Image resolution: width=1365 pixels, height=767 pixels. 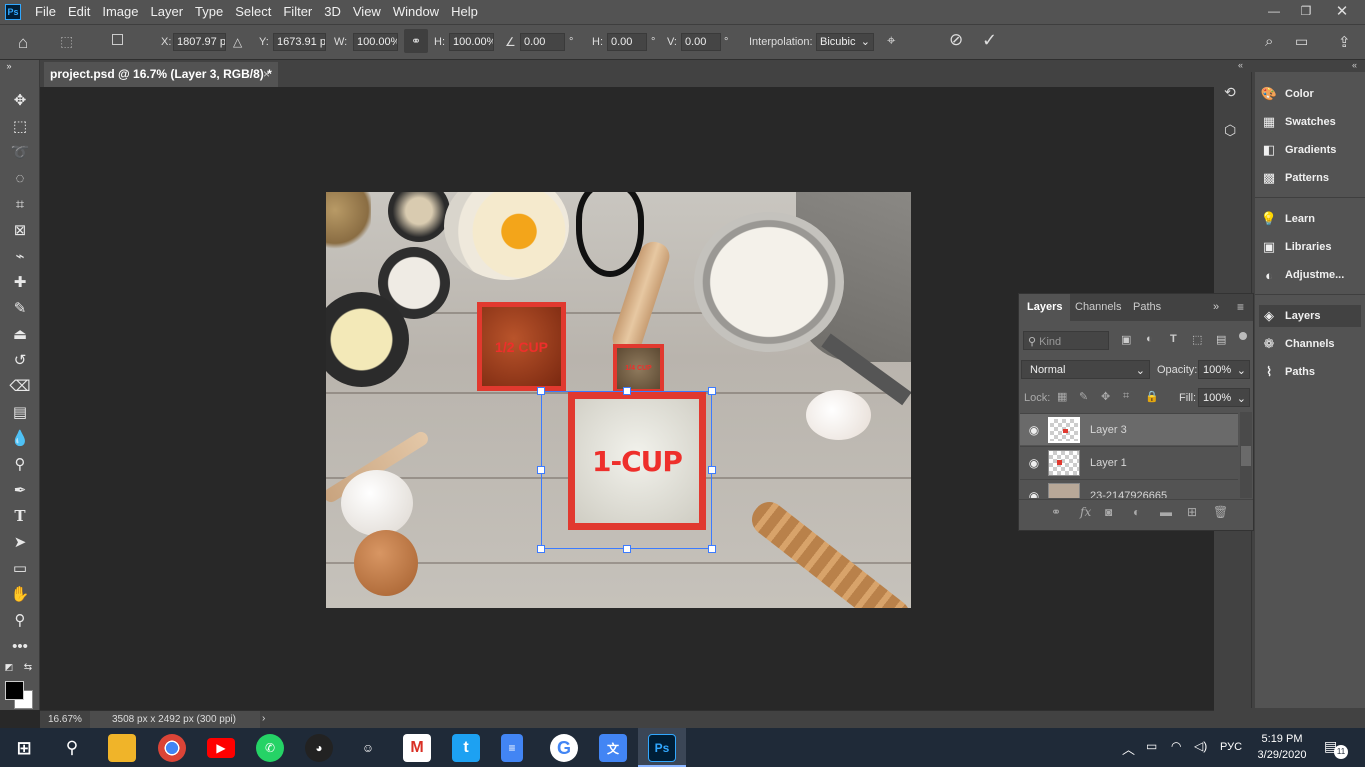 What do you see at coordinates (20, 100) in the screenshot?
I see `move-tool-icon: ✥` at bounding box center [20, 100].